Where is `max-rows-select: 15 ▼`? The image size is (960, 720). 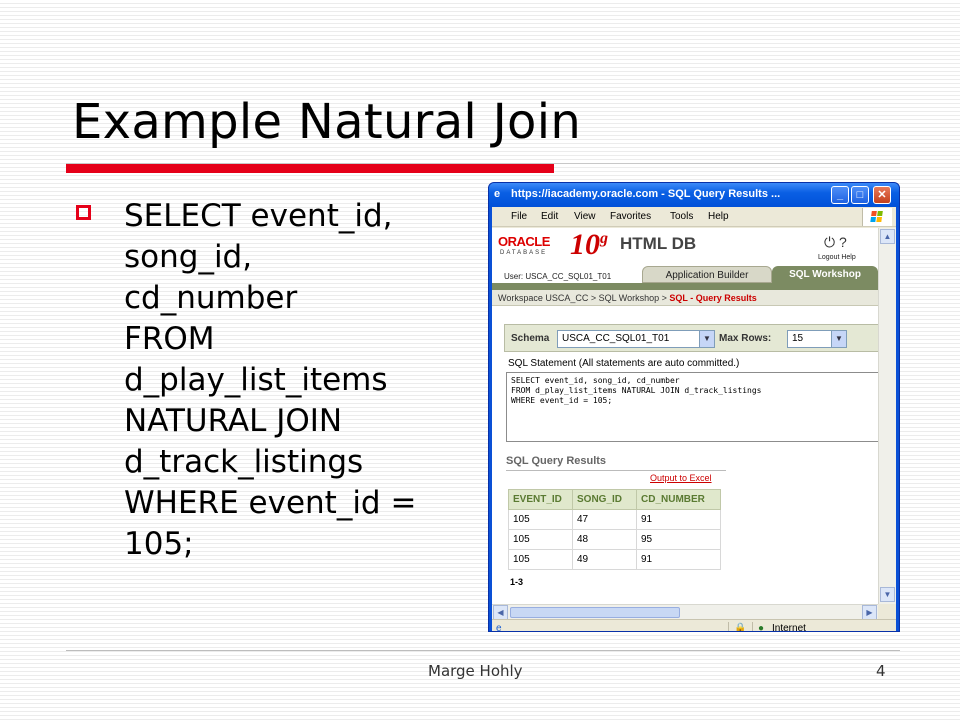
max-rows-select: 15 ▼ is located at coordinates (817, 339).